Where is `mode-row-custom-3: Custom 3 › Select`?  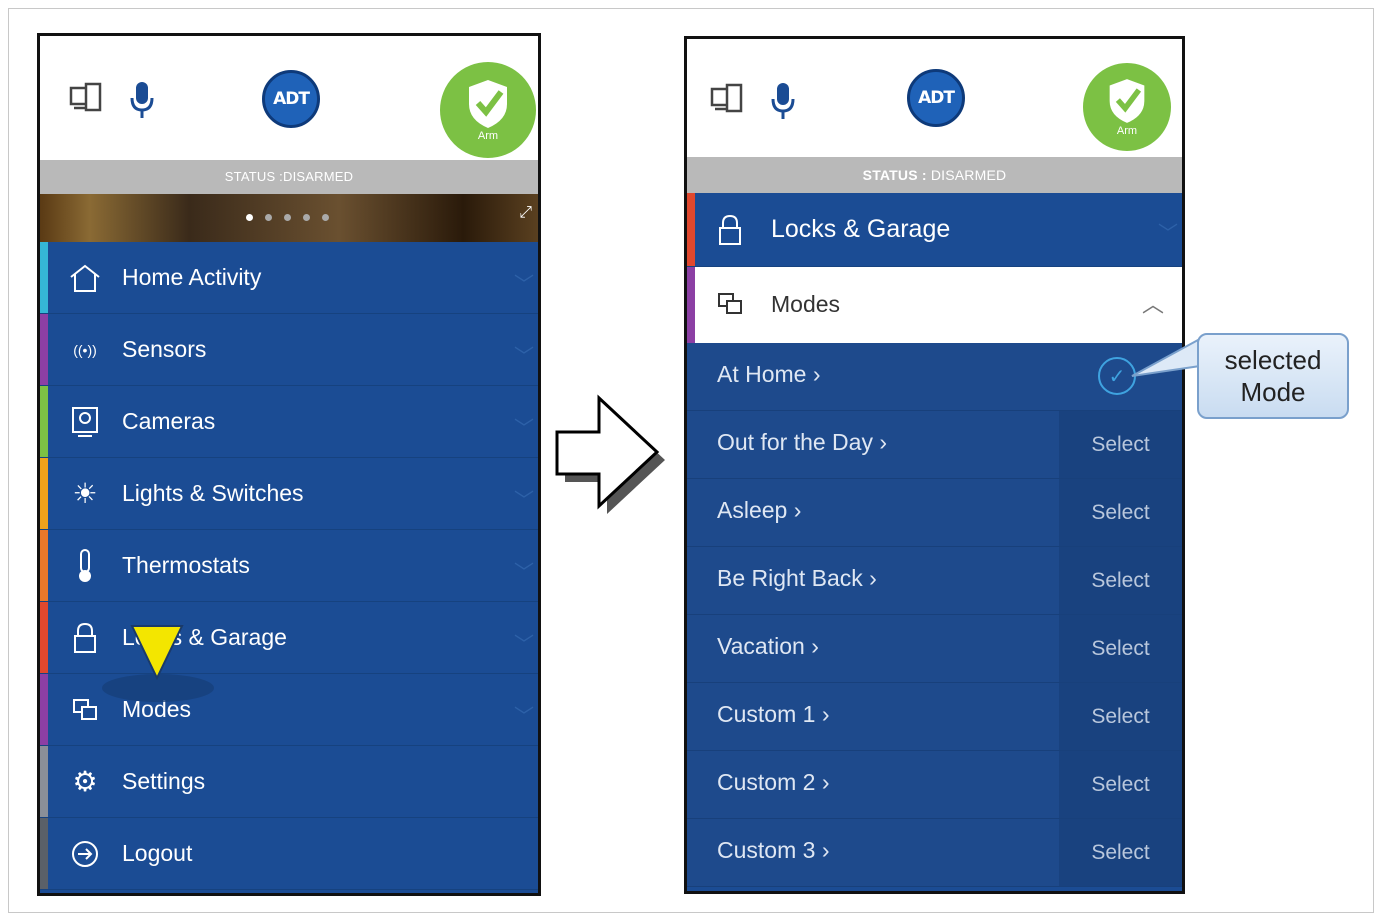 mode-row-custom-3: Custom 3 › Select is located at coordinates (934, 853).